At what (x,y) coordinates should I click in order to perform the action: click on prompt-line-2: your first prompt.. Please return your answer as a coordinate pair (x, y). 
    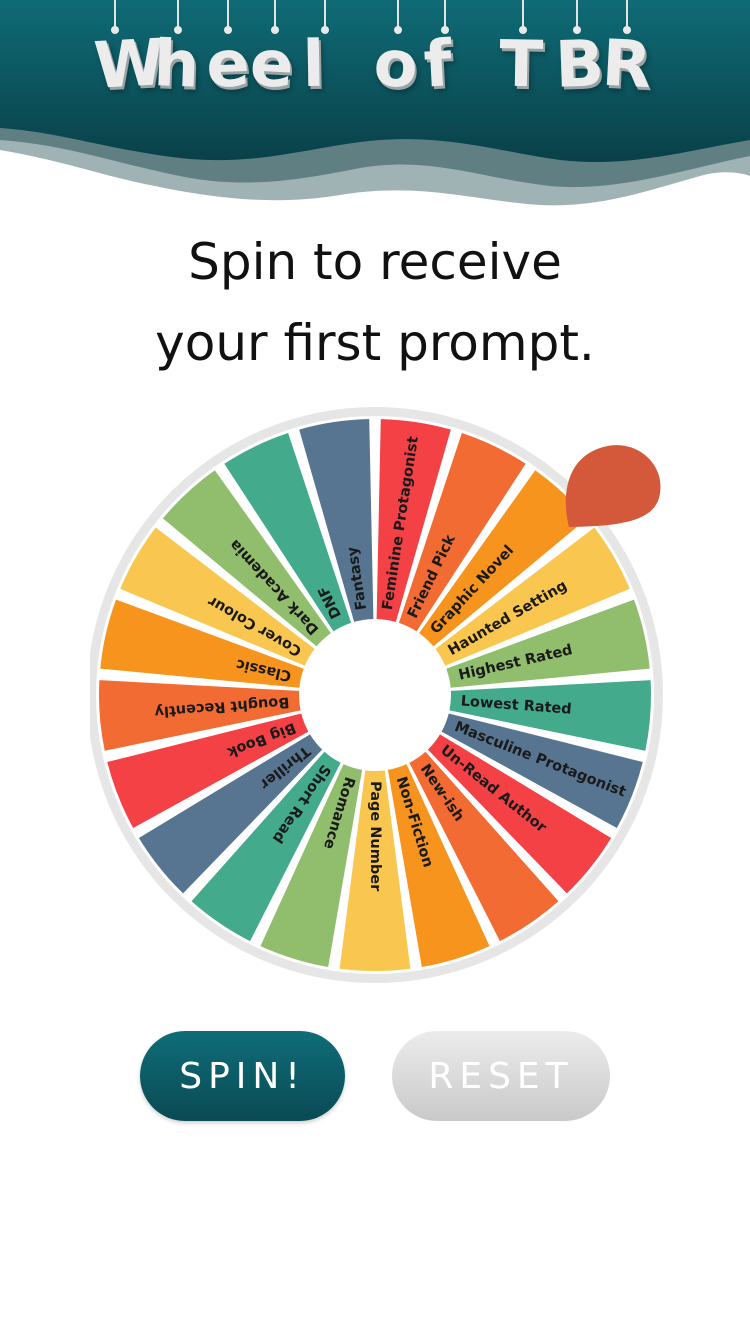
    Looking at the image, I should click on (375, 343).